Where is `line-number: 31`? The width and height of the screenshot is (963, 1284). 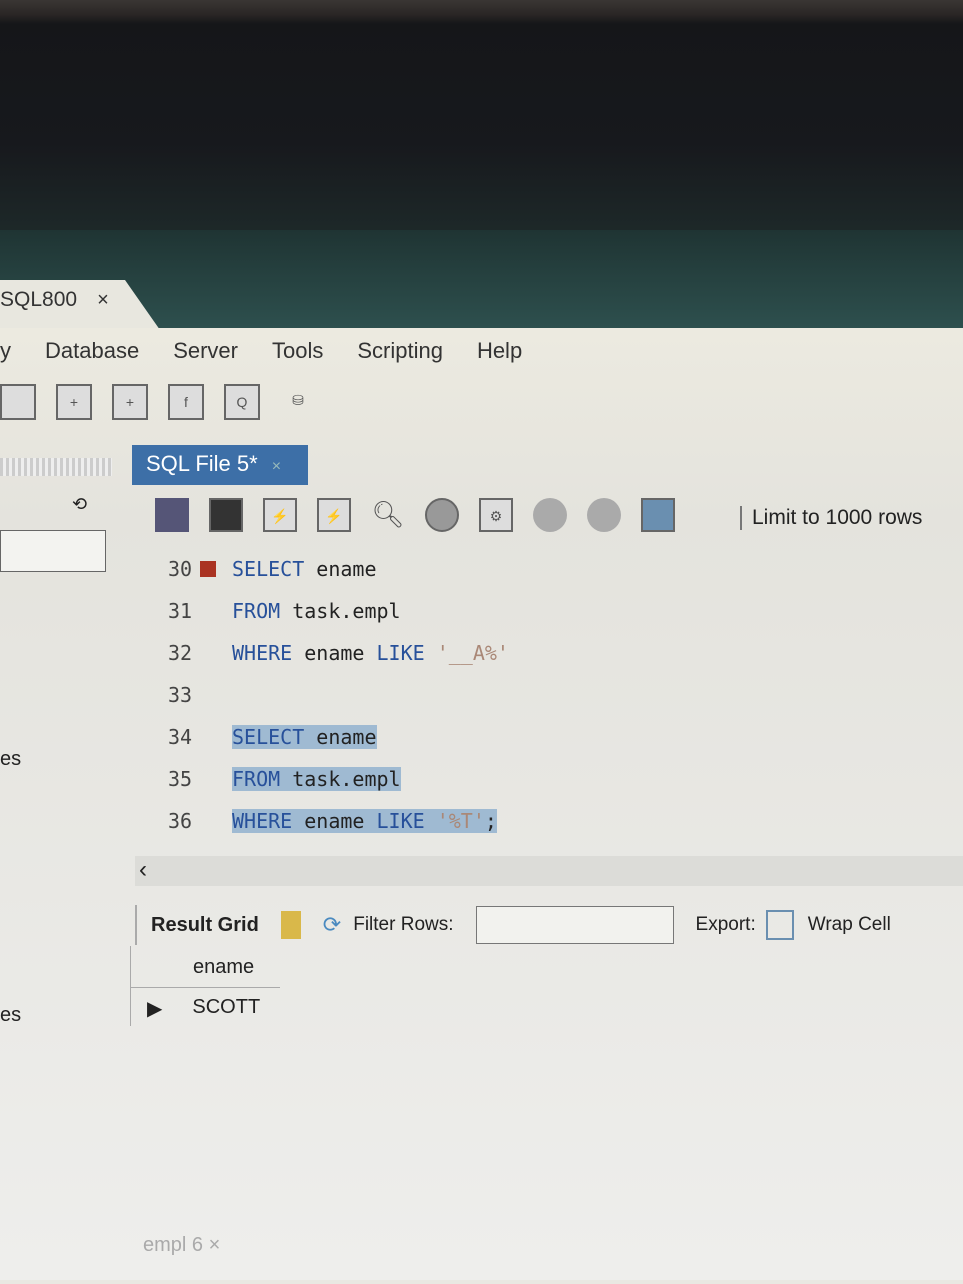
line-number: 31 is located at coordinates (186, 611).